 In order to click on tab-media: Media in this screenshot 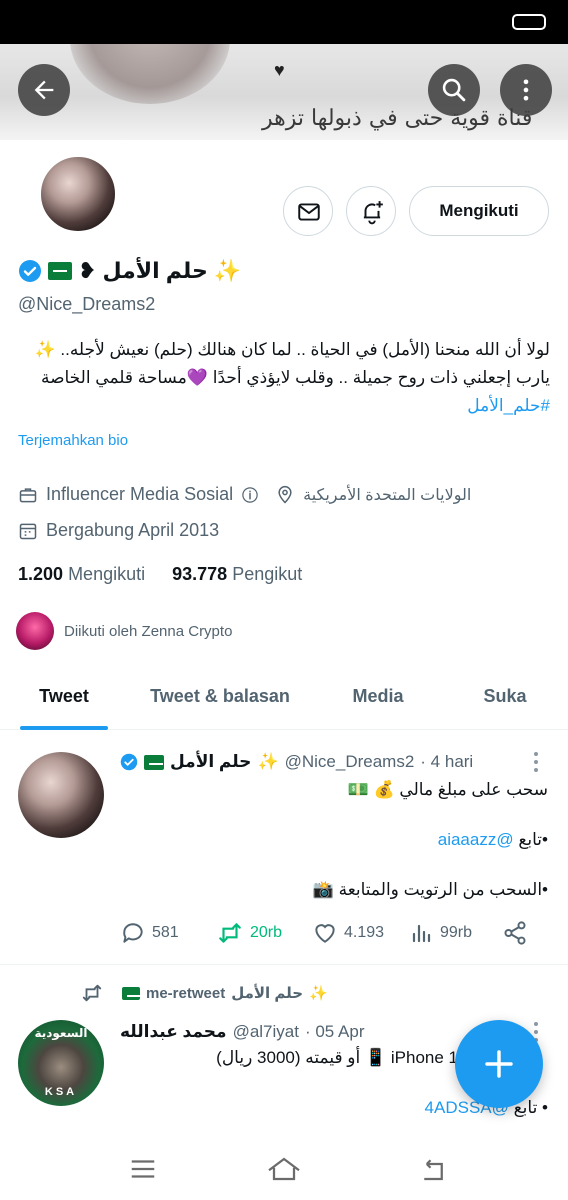, I will do `click(378, 699)`.